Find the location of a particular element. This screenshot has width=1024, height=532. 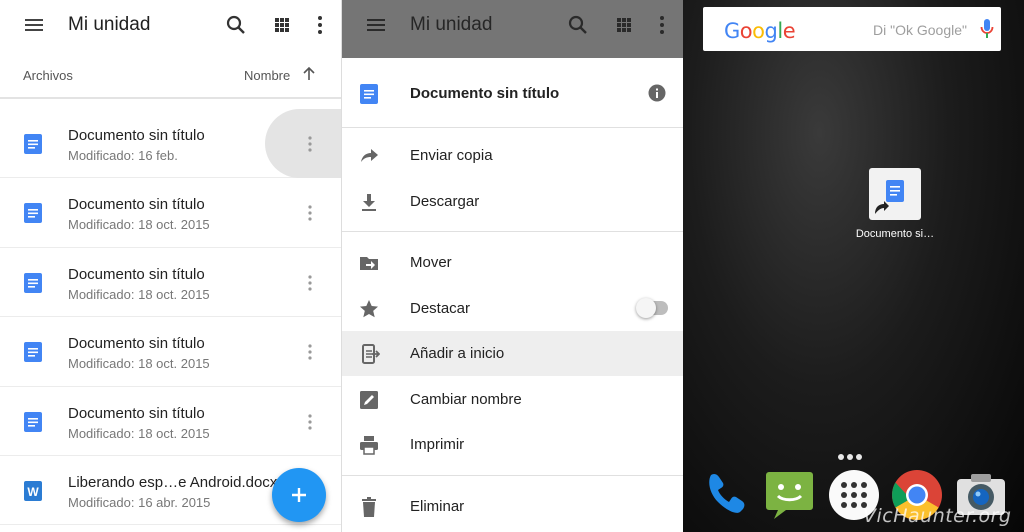

rename-edit-icon is located at coordinates (369, 400).